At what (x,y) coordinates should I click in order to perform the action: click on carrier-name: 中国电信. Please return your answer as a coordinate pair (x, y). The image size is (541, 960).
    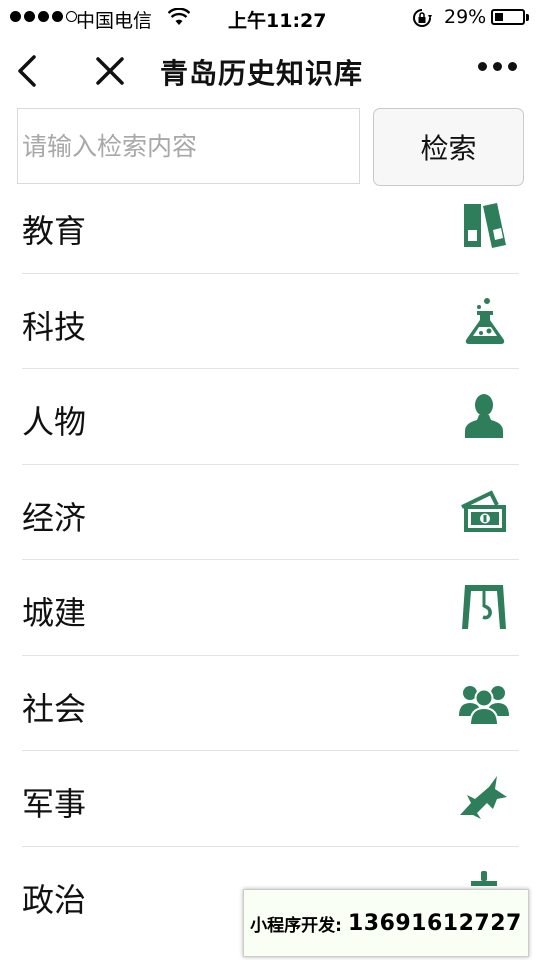
    Looking at the image, I should click on (114, 21).